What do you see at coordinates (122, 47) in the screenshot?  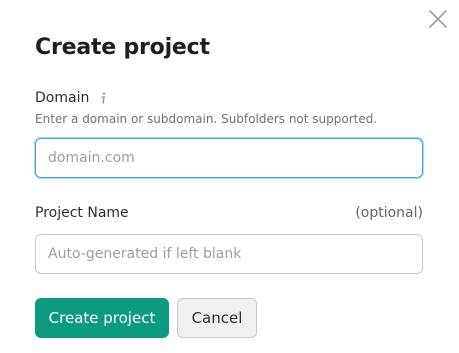 I see `dialog-title: Create project` at bounding box center [122, 47].